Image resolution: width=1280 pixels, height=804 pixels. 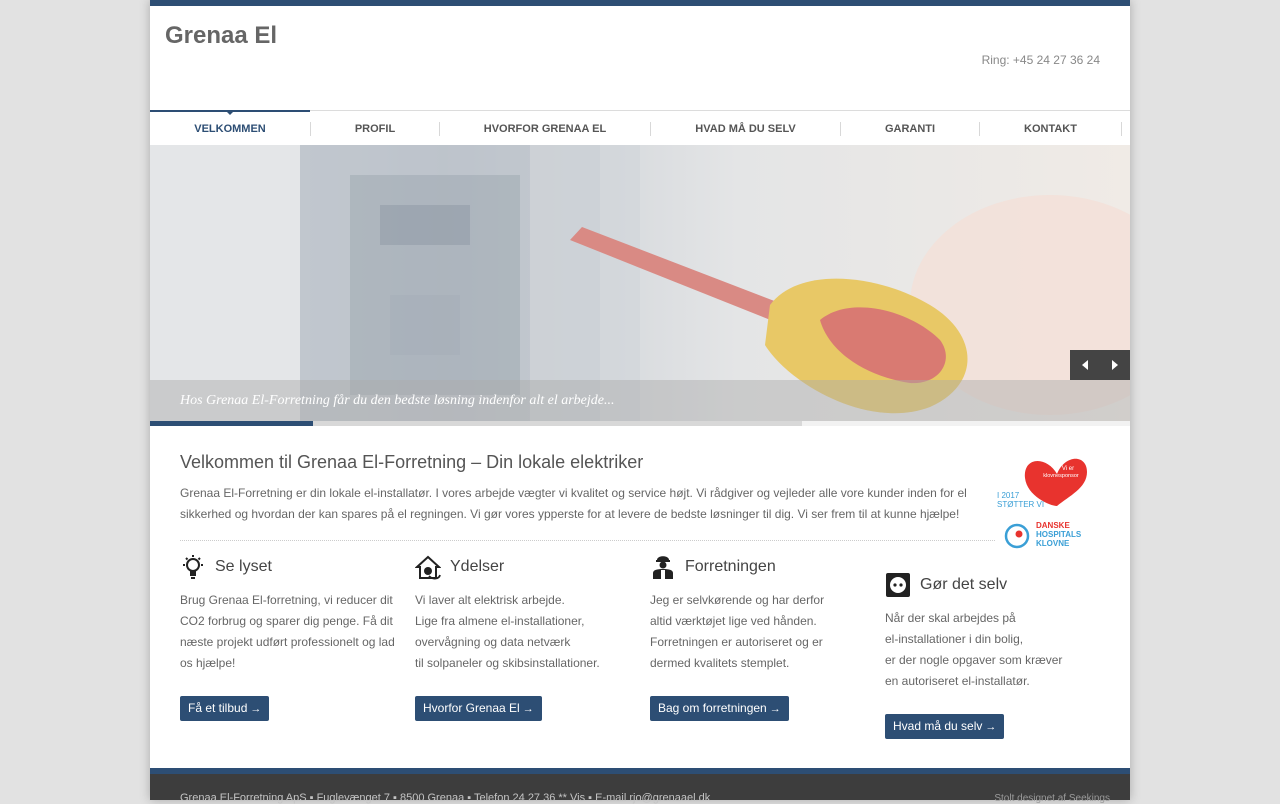 I want to click on slider-controls, so click(x=1100, y=365).